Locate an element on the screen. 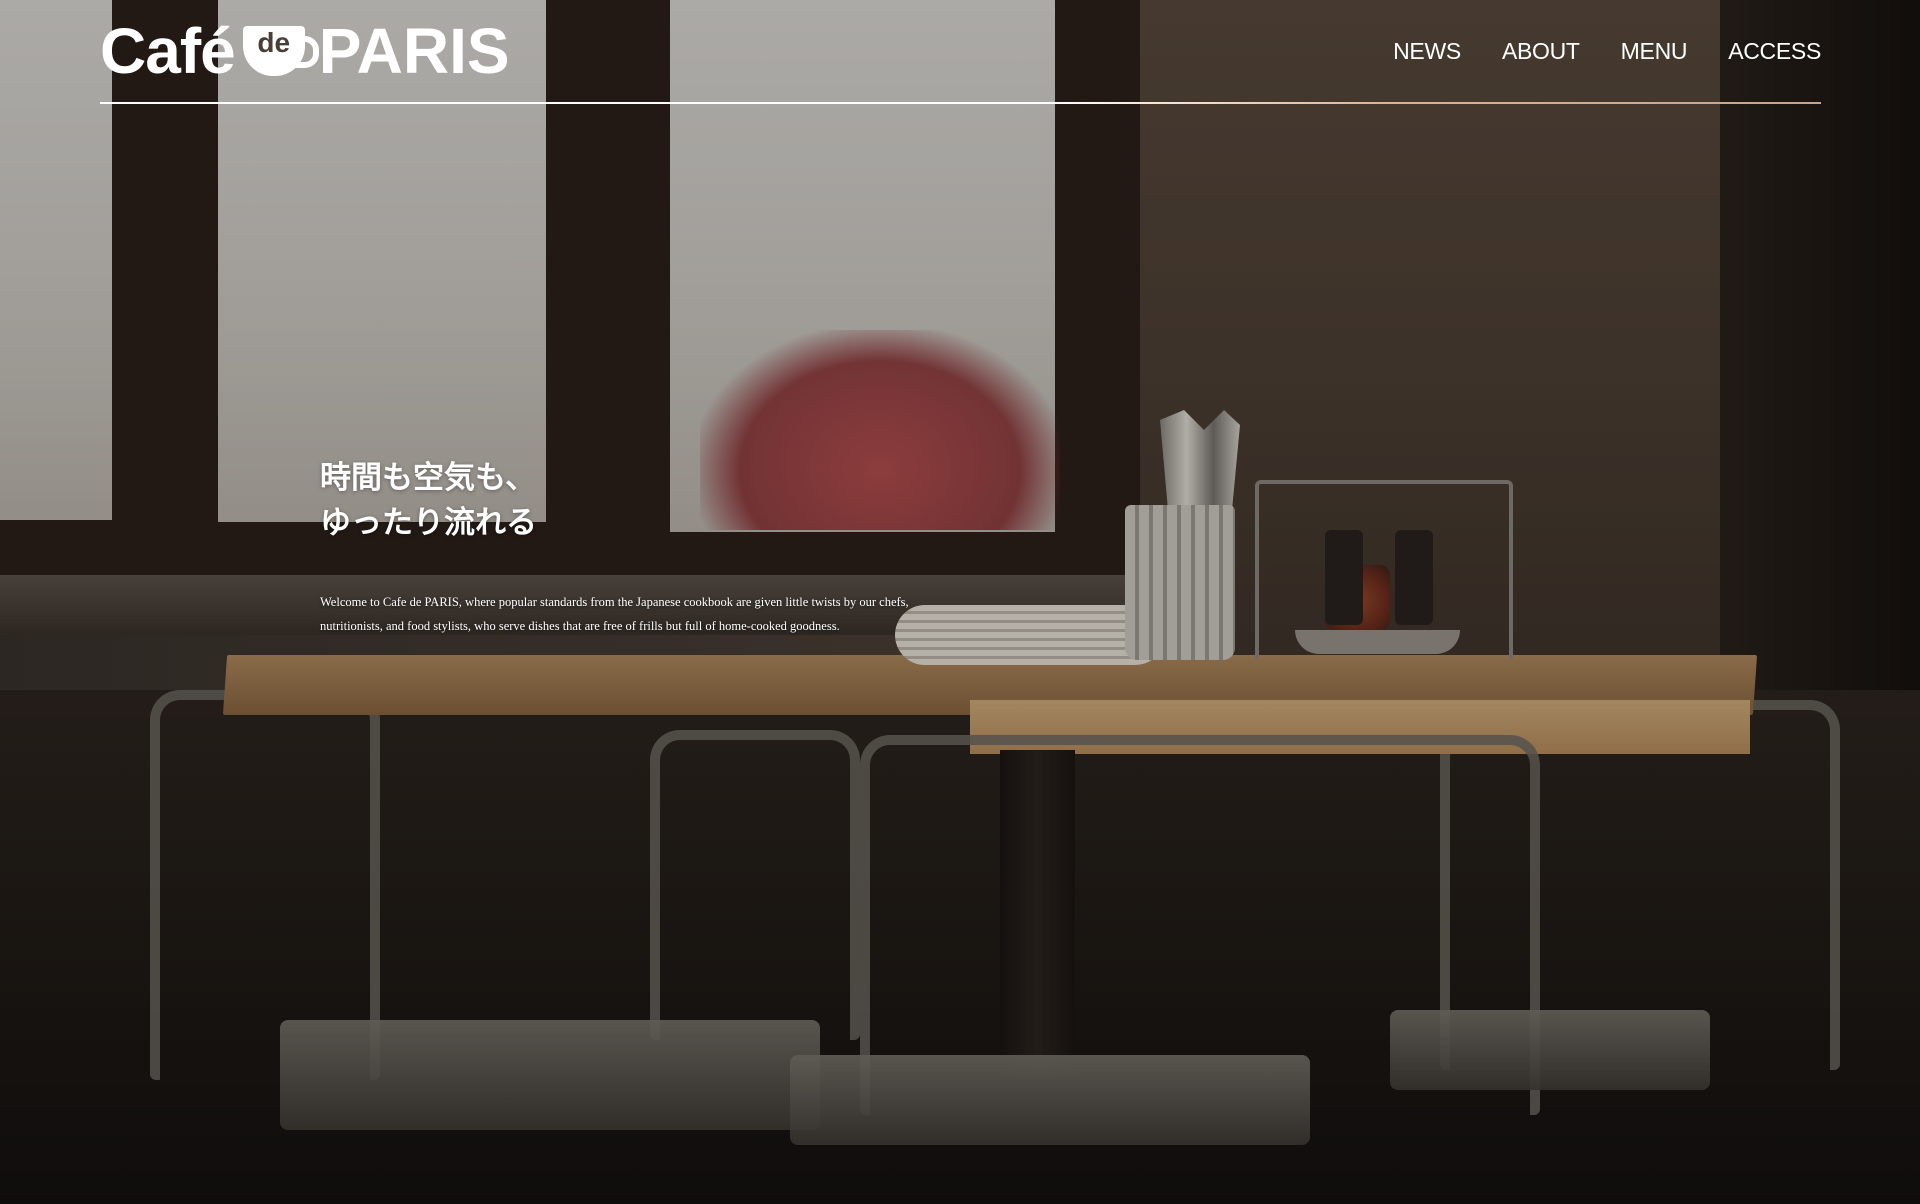 This screenshot has width=1920, height=1204. nav-link-access: ACCESS is located at coordinates (1774, 51).